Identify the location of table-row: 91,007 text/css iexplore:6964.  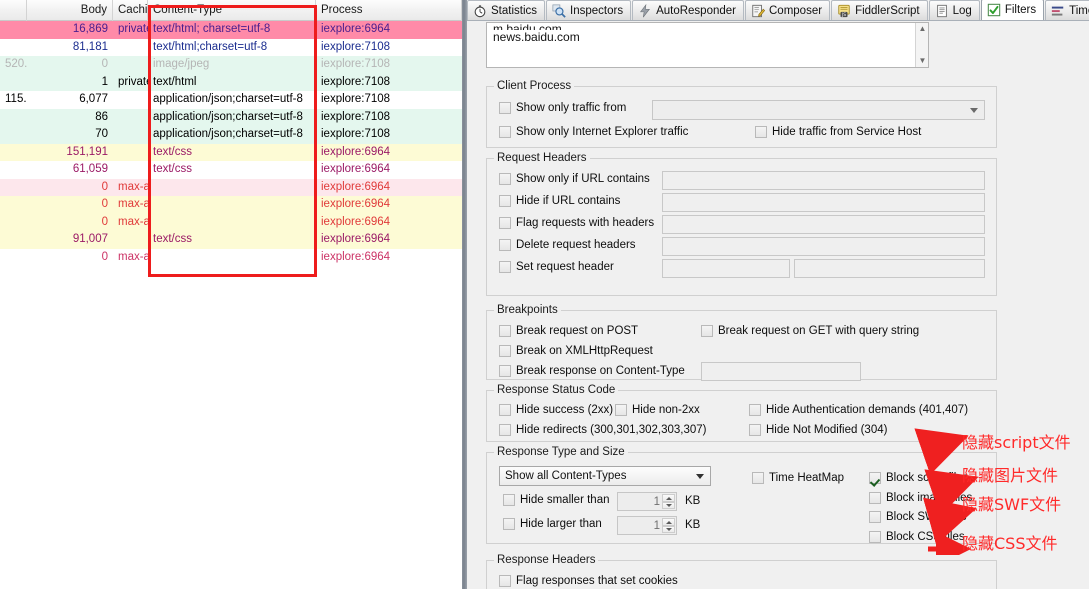
(231, 240).